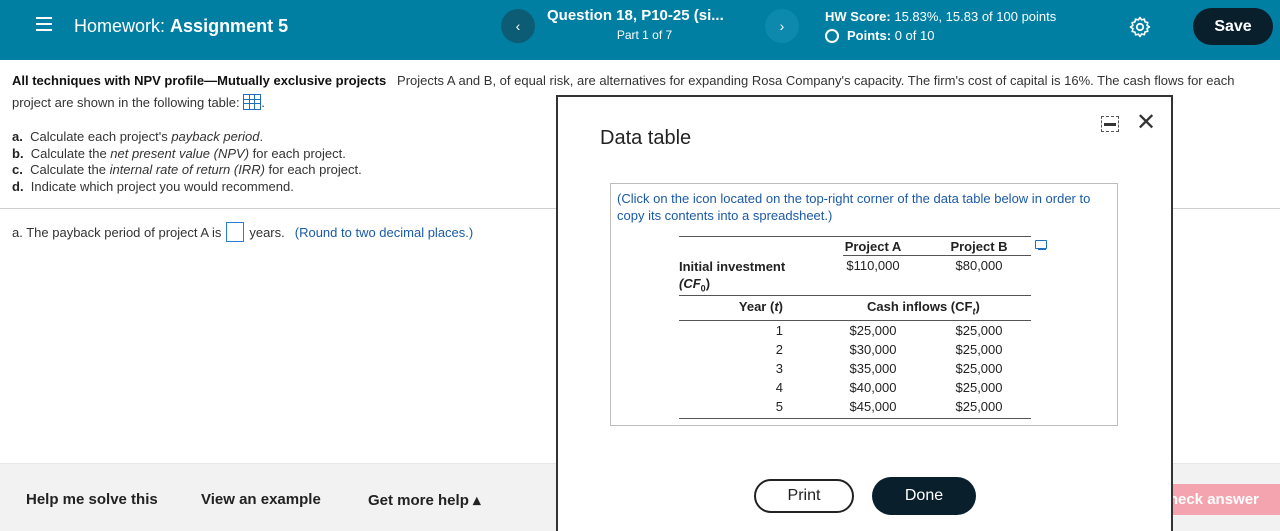 Image resolution: width=1280 pixels, height=531 pixels. Describe the element at coordinates (732, 276) in the screenshot. I see `initial-investment-label: Initial investment (CF0)` at that location.